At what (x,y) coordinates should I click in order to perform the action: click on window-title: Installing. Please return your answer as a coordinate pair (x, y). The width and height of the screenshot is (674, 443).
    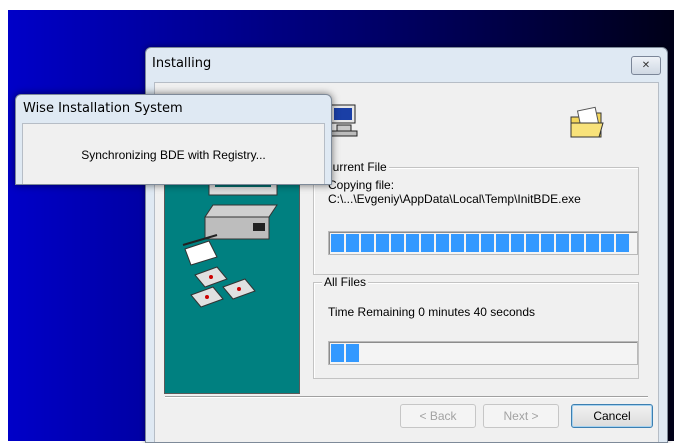
    Looking at the image, I should click on (182, 63).